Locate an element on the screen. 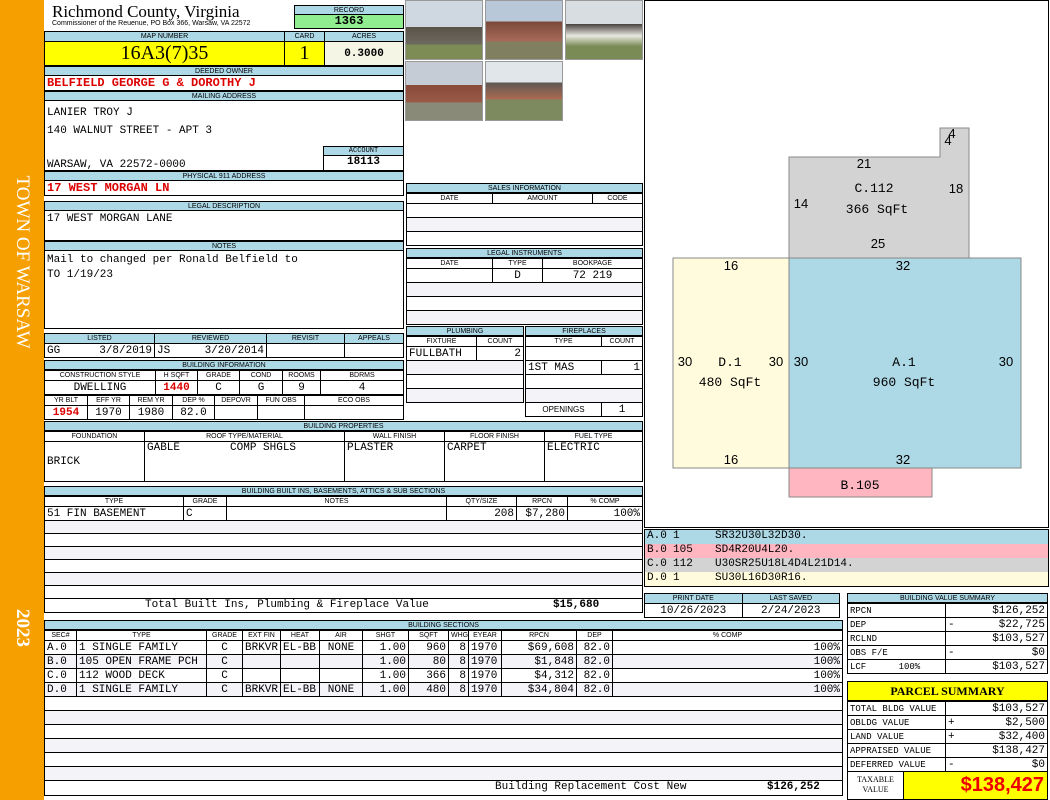 This screenshot has height=800, width=1050. th-bdrms: BDRMS is located at coordinates (362, 375).